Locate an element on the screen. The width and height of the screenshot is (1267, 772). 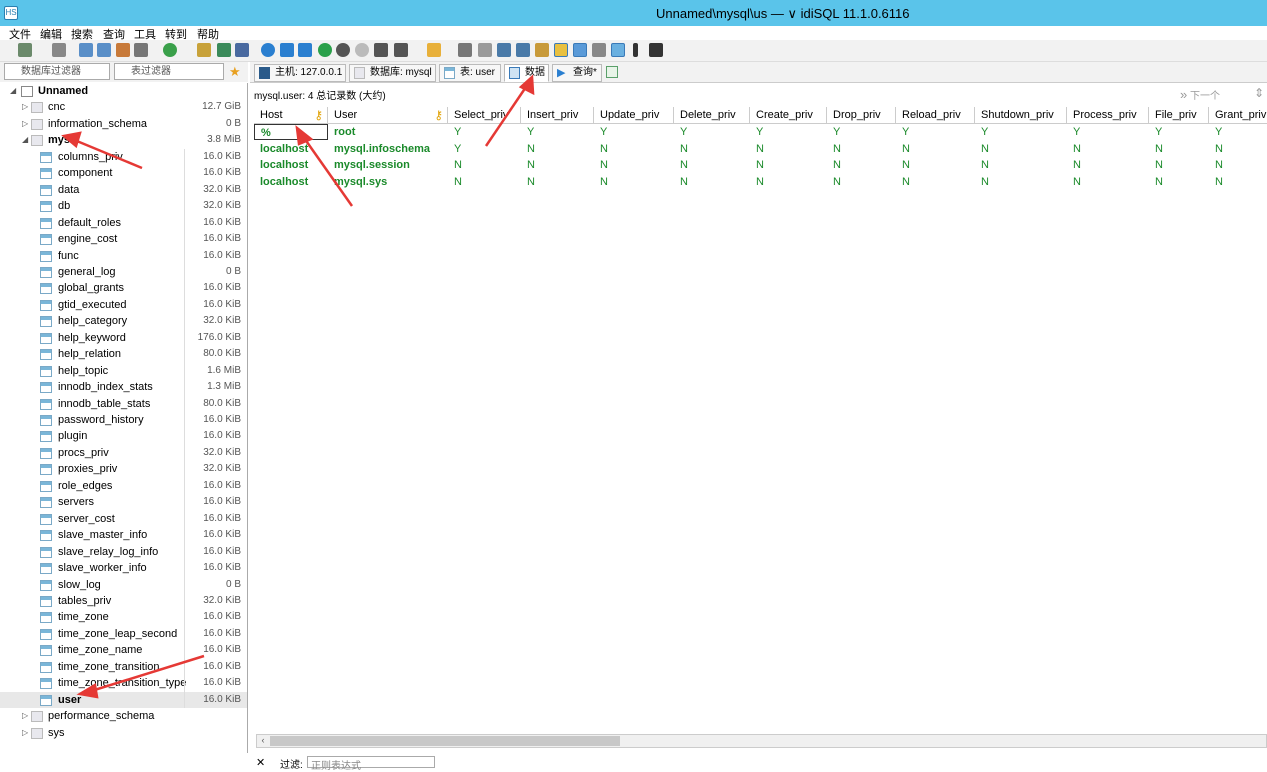
tree-table-time_zone_name: time_zone_name 16.0 KiB is located at coordinates (123, 650).